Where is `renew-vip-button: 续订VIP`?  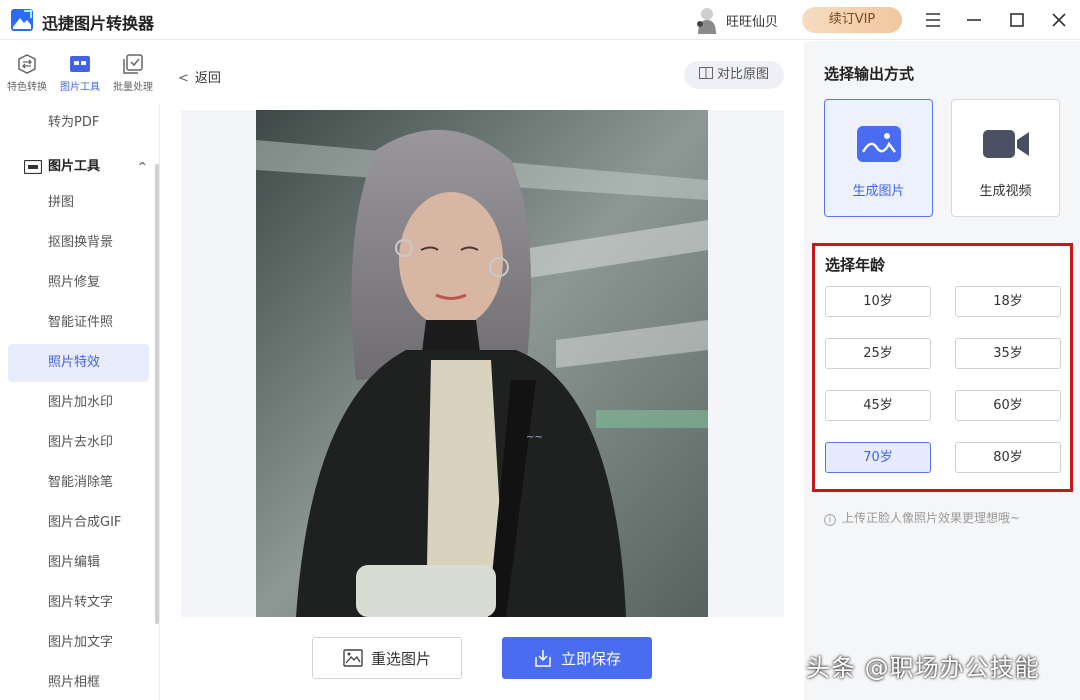
renew-vip-button: 续订VIP is located at coordinates (852, 20).